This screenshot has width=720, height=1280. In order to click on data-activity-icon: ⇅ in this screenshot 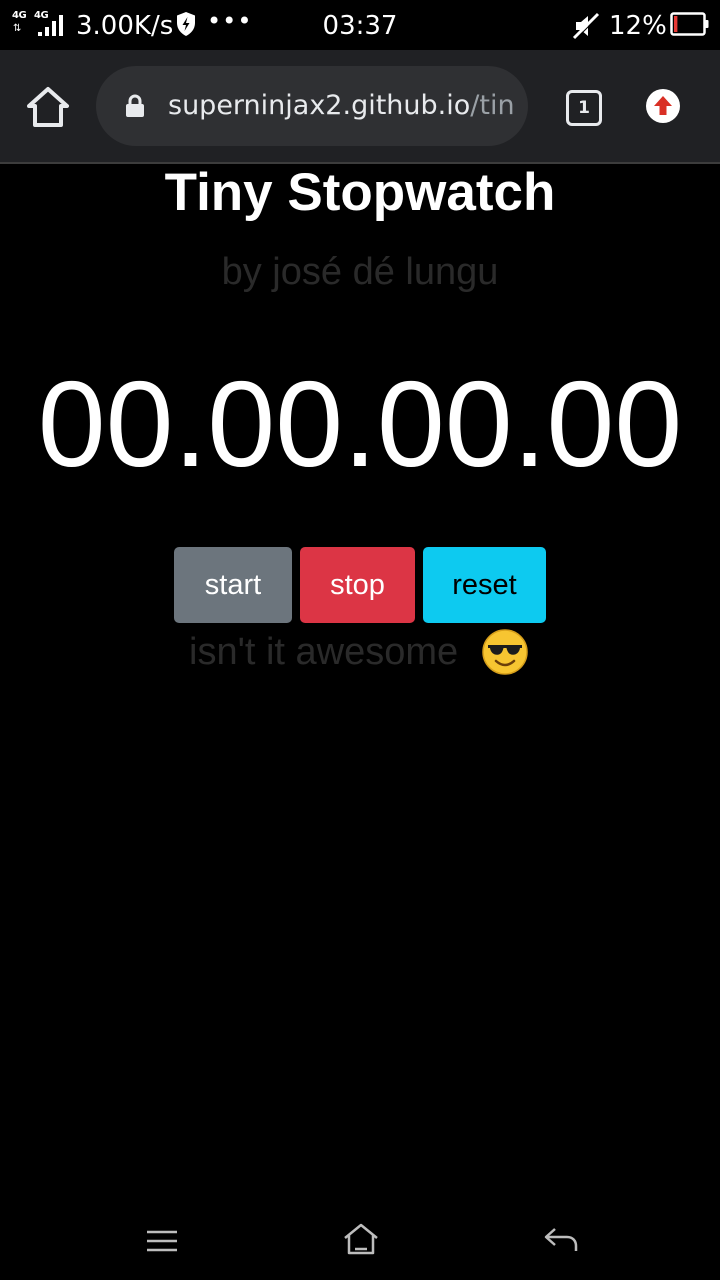, I will do `click(17, 28)`.